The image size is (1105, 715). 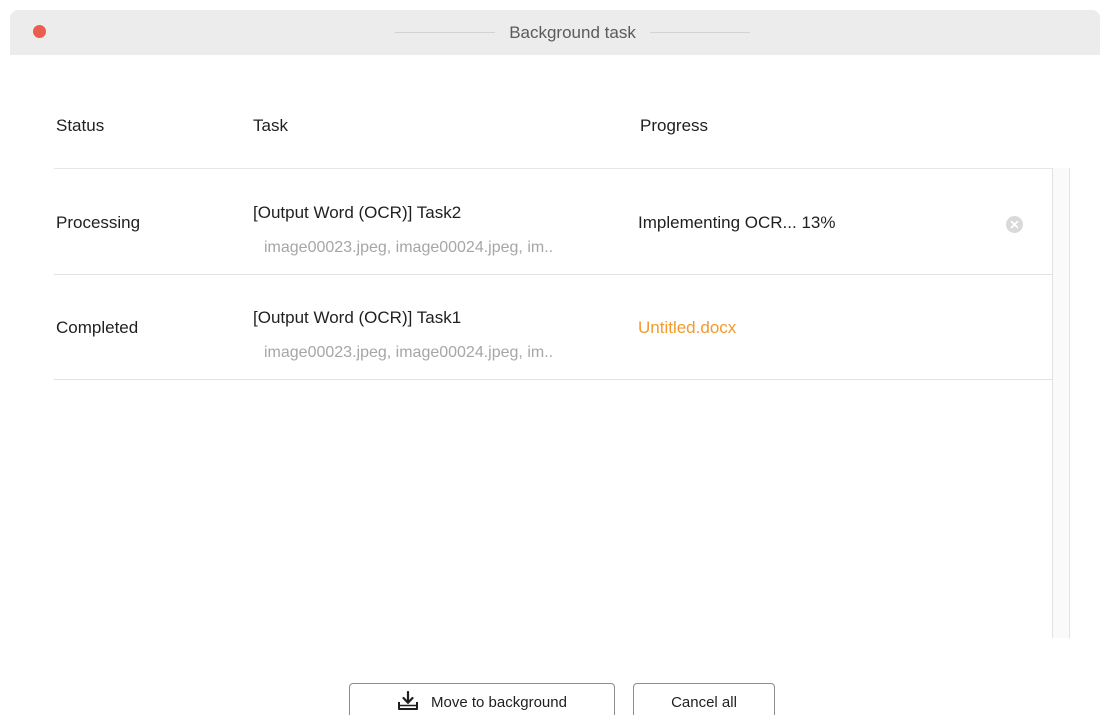 What do you see at coordinates (674, 125) in the screenshot?
I see `header-progress: Progress` at bounding box center [674, 125].